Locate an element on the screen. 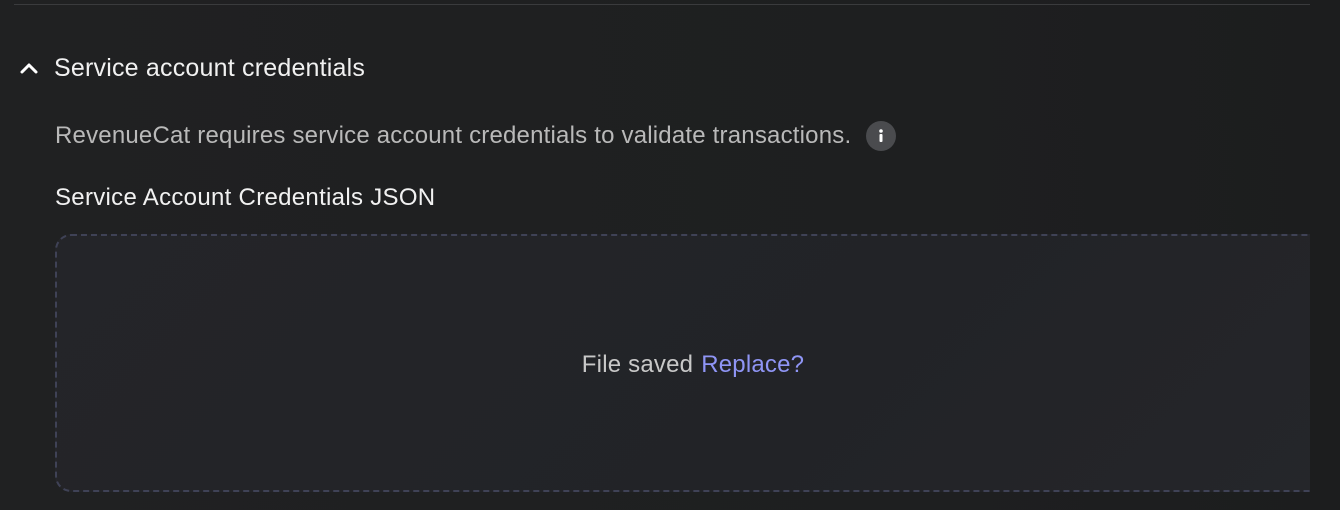 The image size is (1340, 510). section-toggle: Service account credentials is located at coordinates (189, 68).